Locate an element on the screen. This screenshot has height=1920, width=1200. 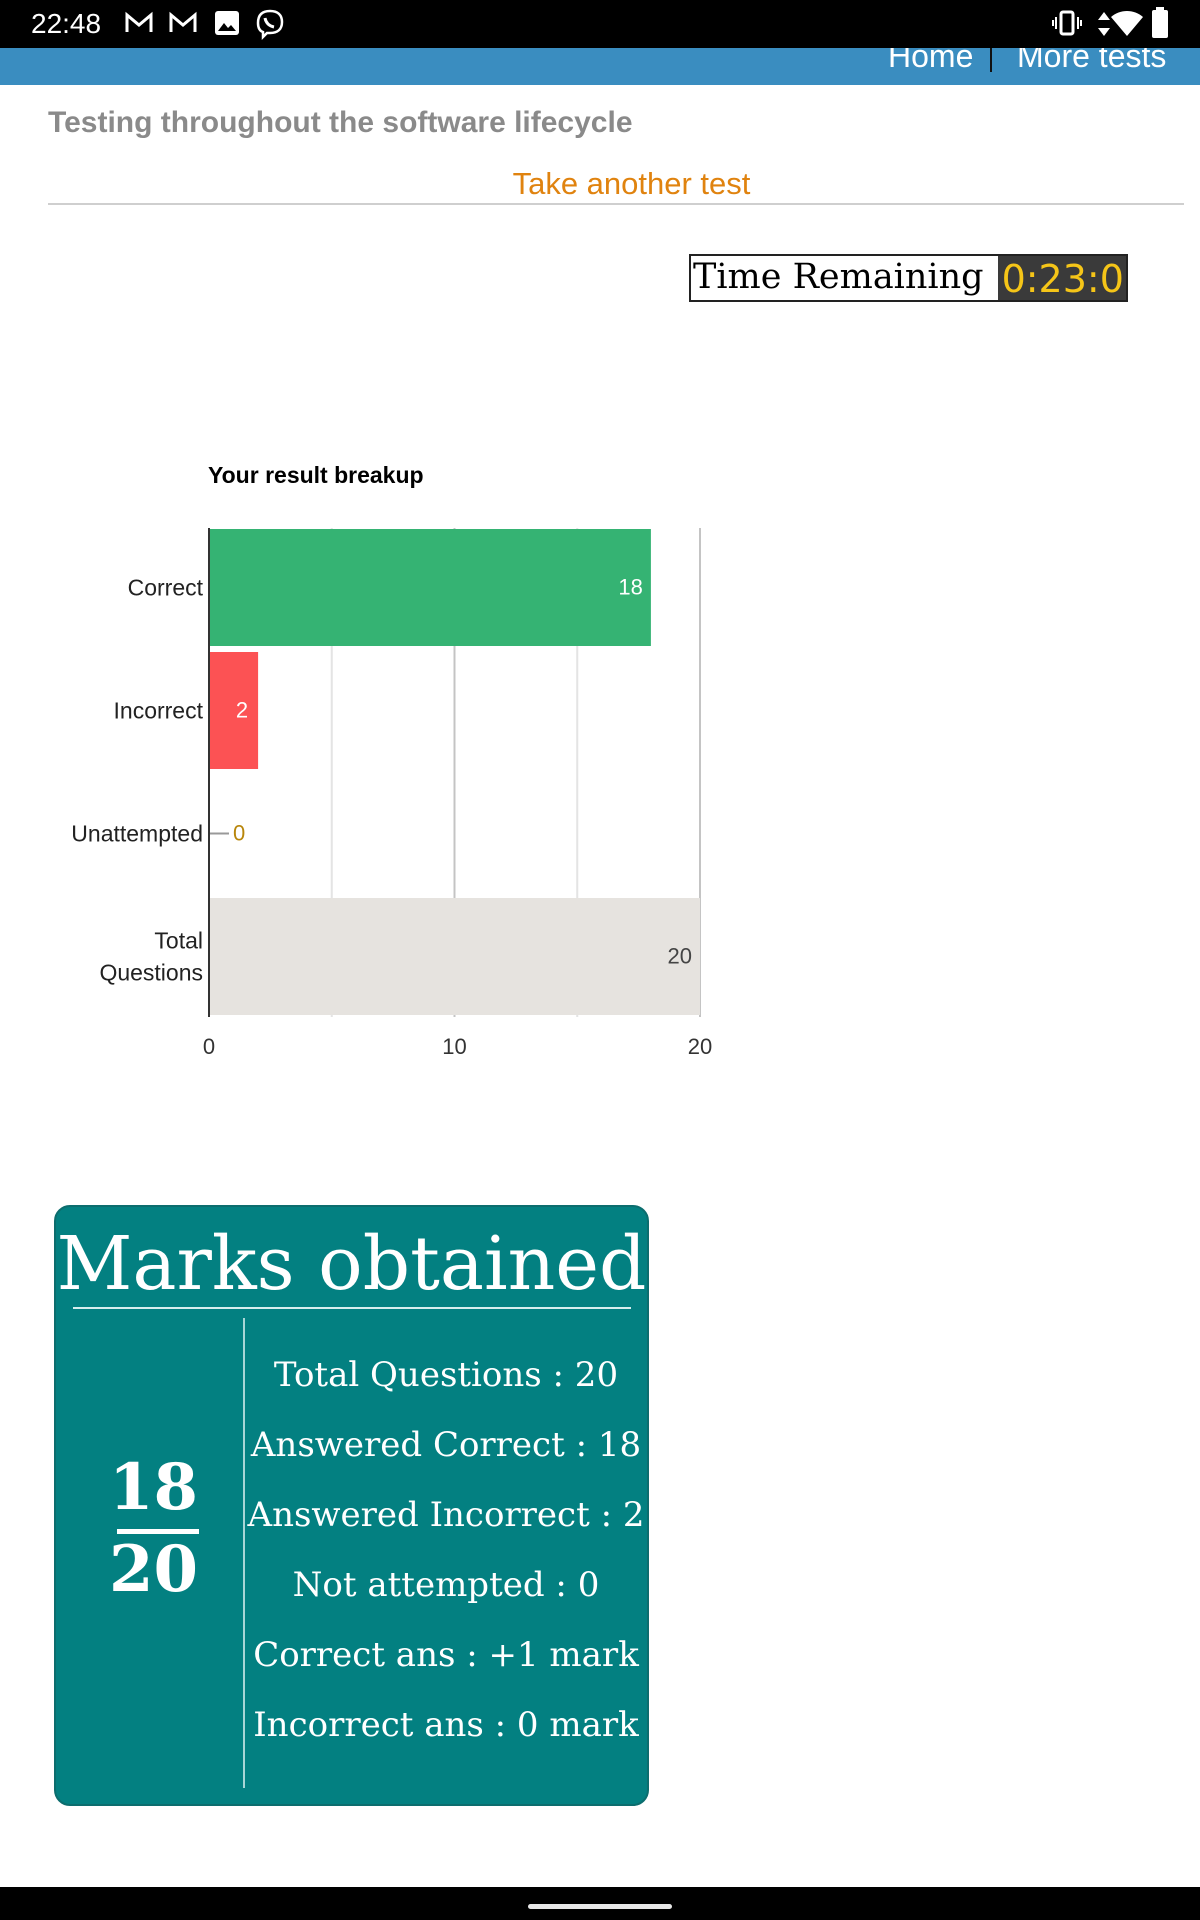
score-total: 20 is located at coordinates (153, 1569).